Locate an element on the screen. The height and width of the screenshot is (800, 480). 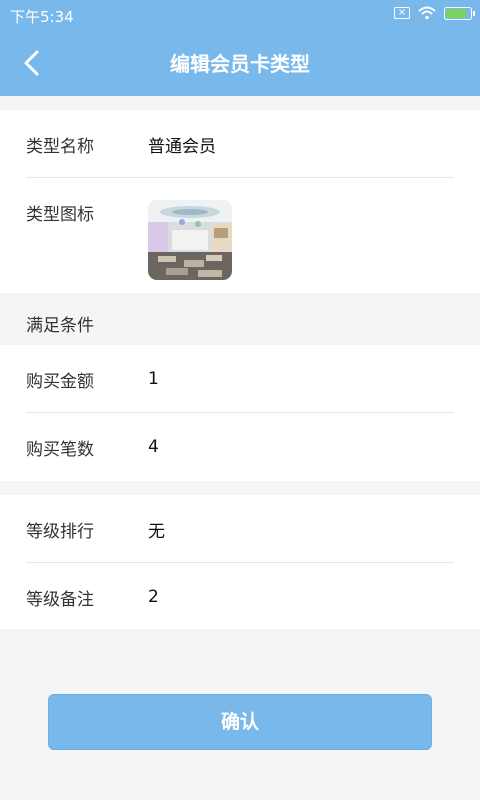
status-icons: × is located at coordinates (434, 13).